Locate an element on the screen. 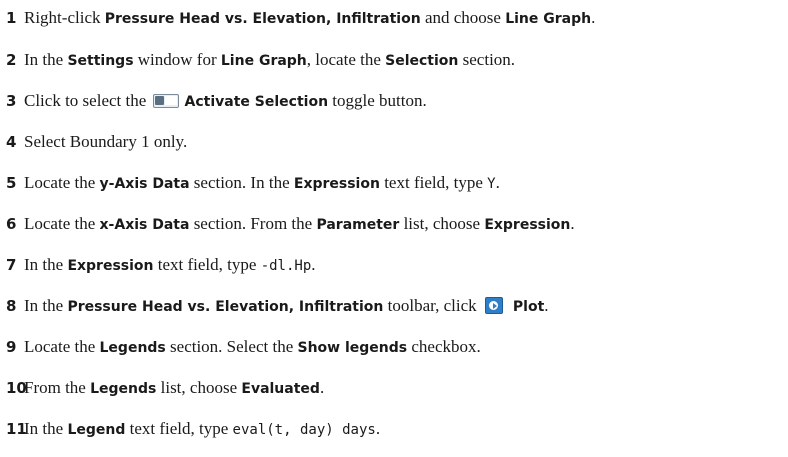  step-number: 8 is located at coordinates (11, 306).